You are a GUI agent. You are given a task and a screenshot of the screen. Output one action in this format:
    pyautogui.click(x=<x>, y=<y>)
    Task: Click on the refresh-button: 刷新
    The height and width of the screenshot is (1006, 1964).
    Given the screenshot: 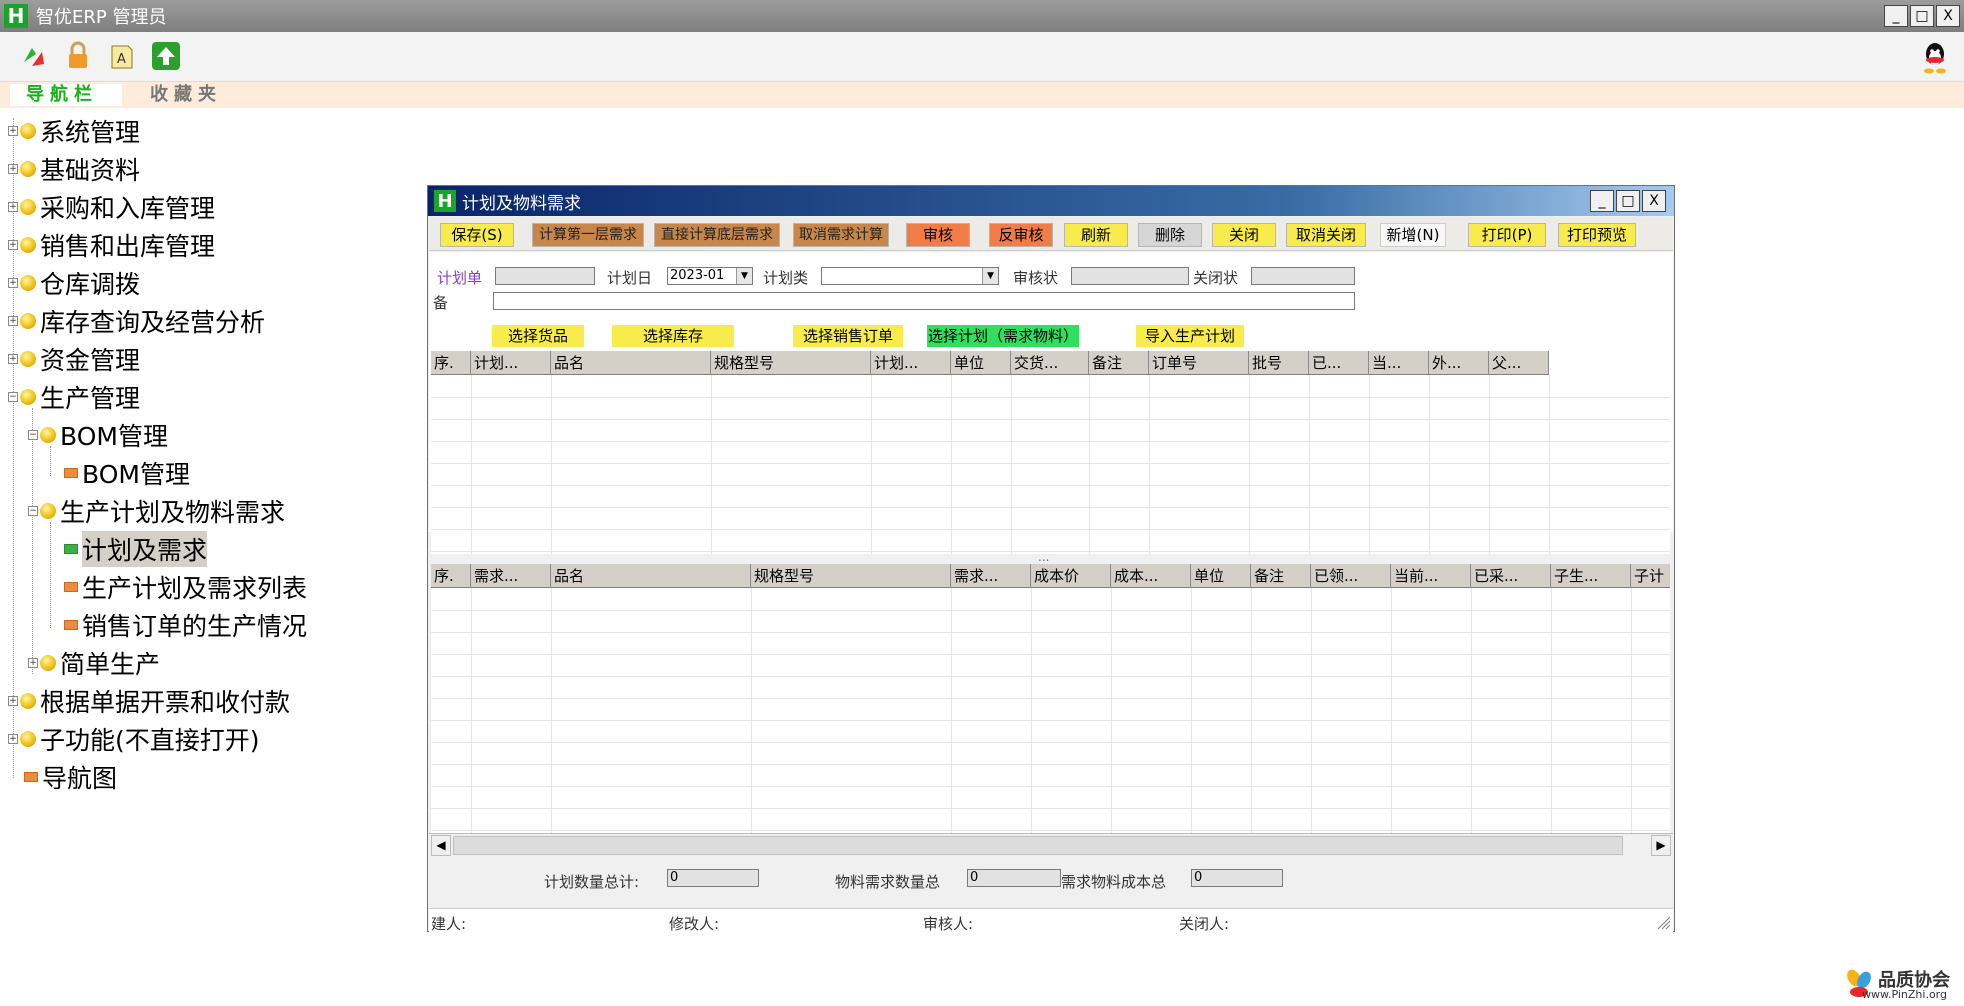 What is the action you would take?
    pyautogui.click(x=1096, y=235)
    